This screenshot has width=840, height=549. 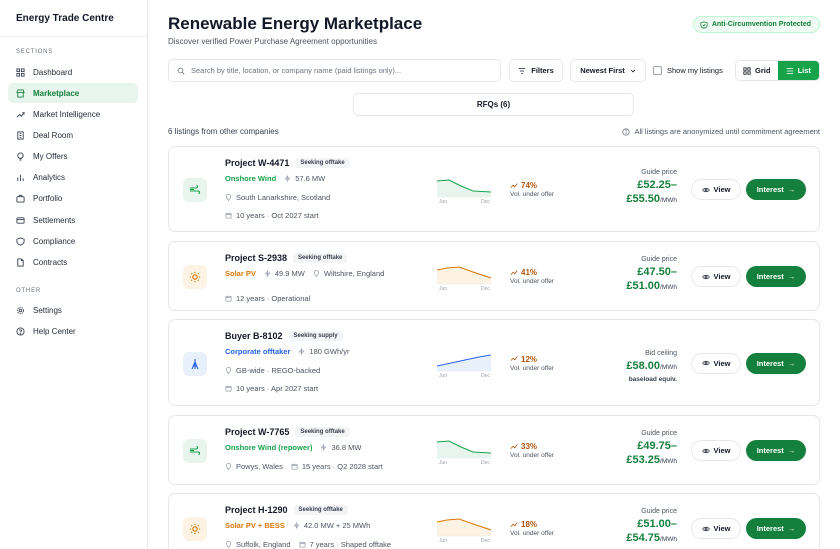 What do you see at coordinates (688, 70) in the screenshot?
I see `my-listings-toggle: Show my listings` at bounding box center [688, 70].